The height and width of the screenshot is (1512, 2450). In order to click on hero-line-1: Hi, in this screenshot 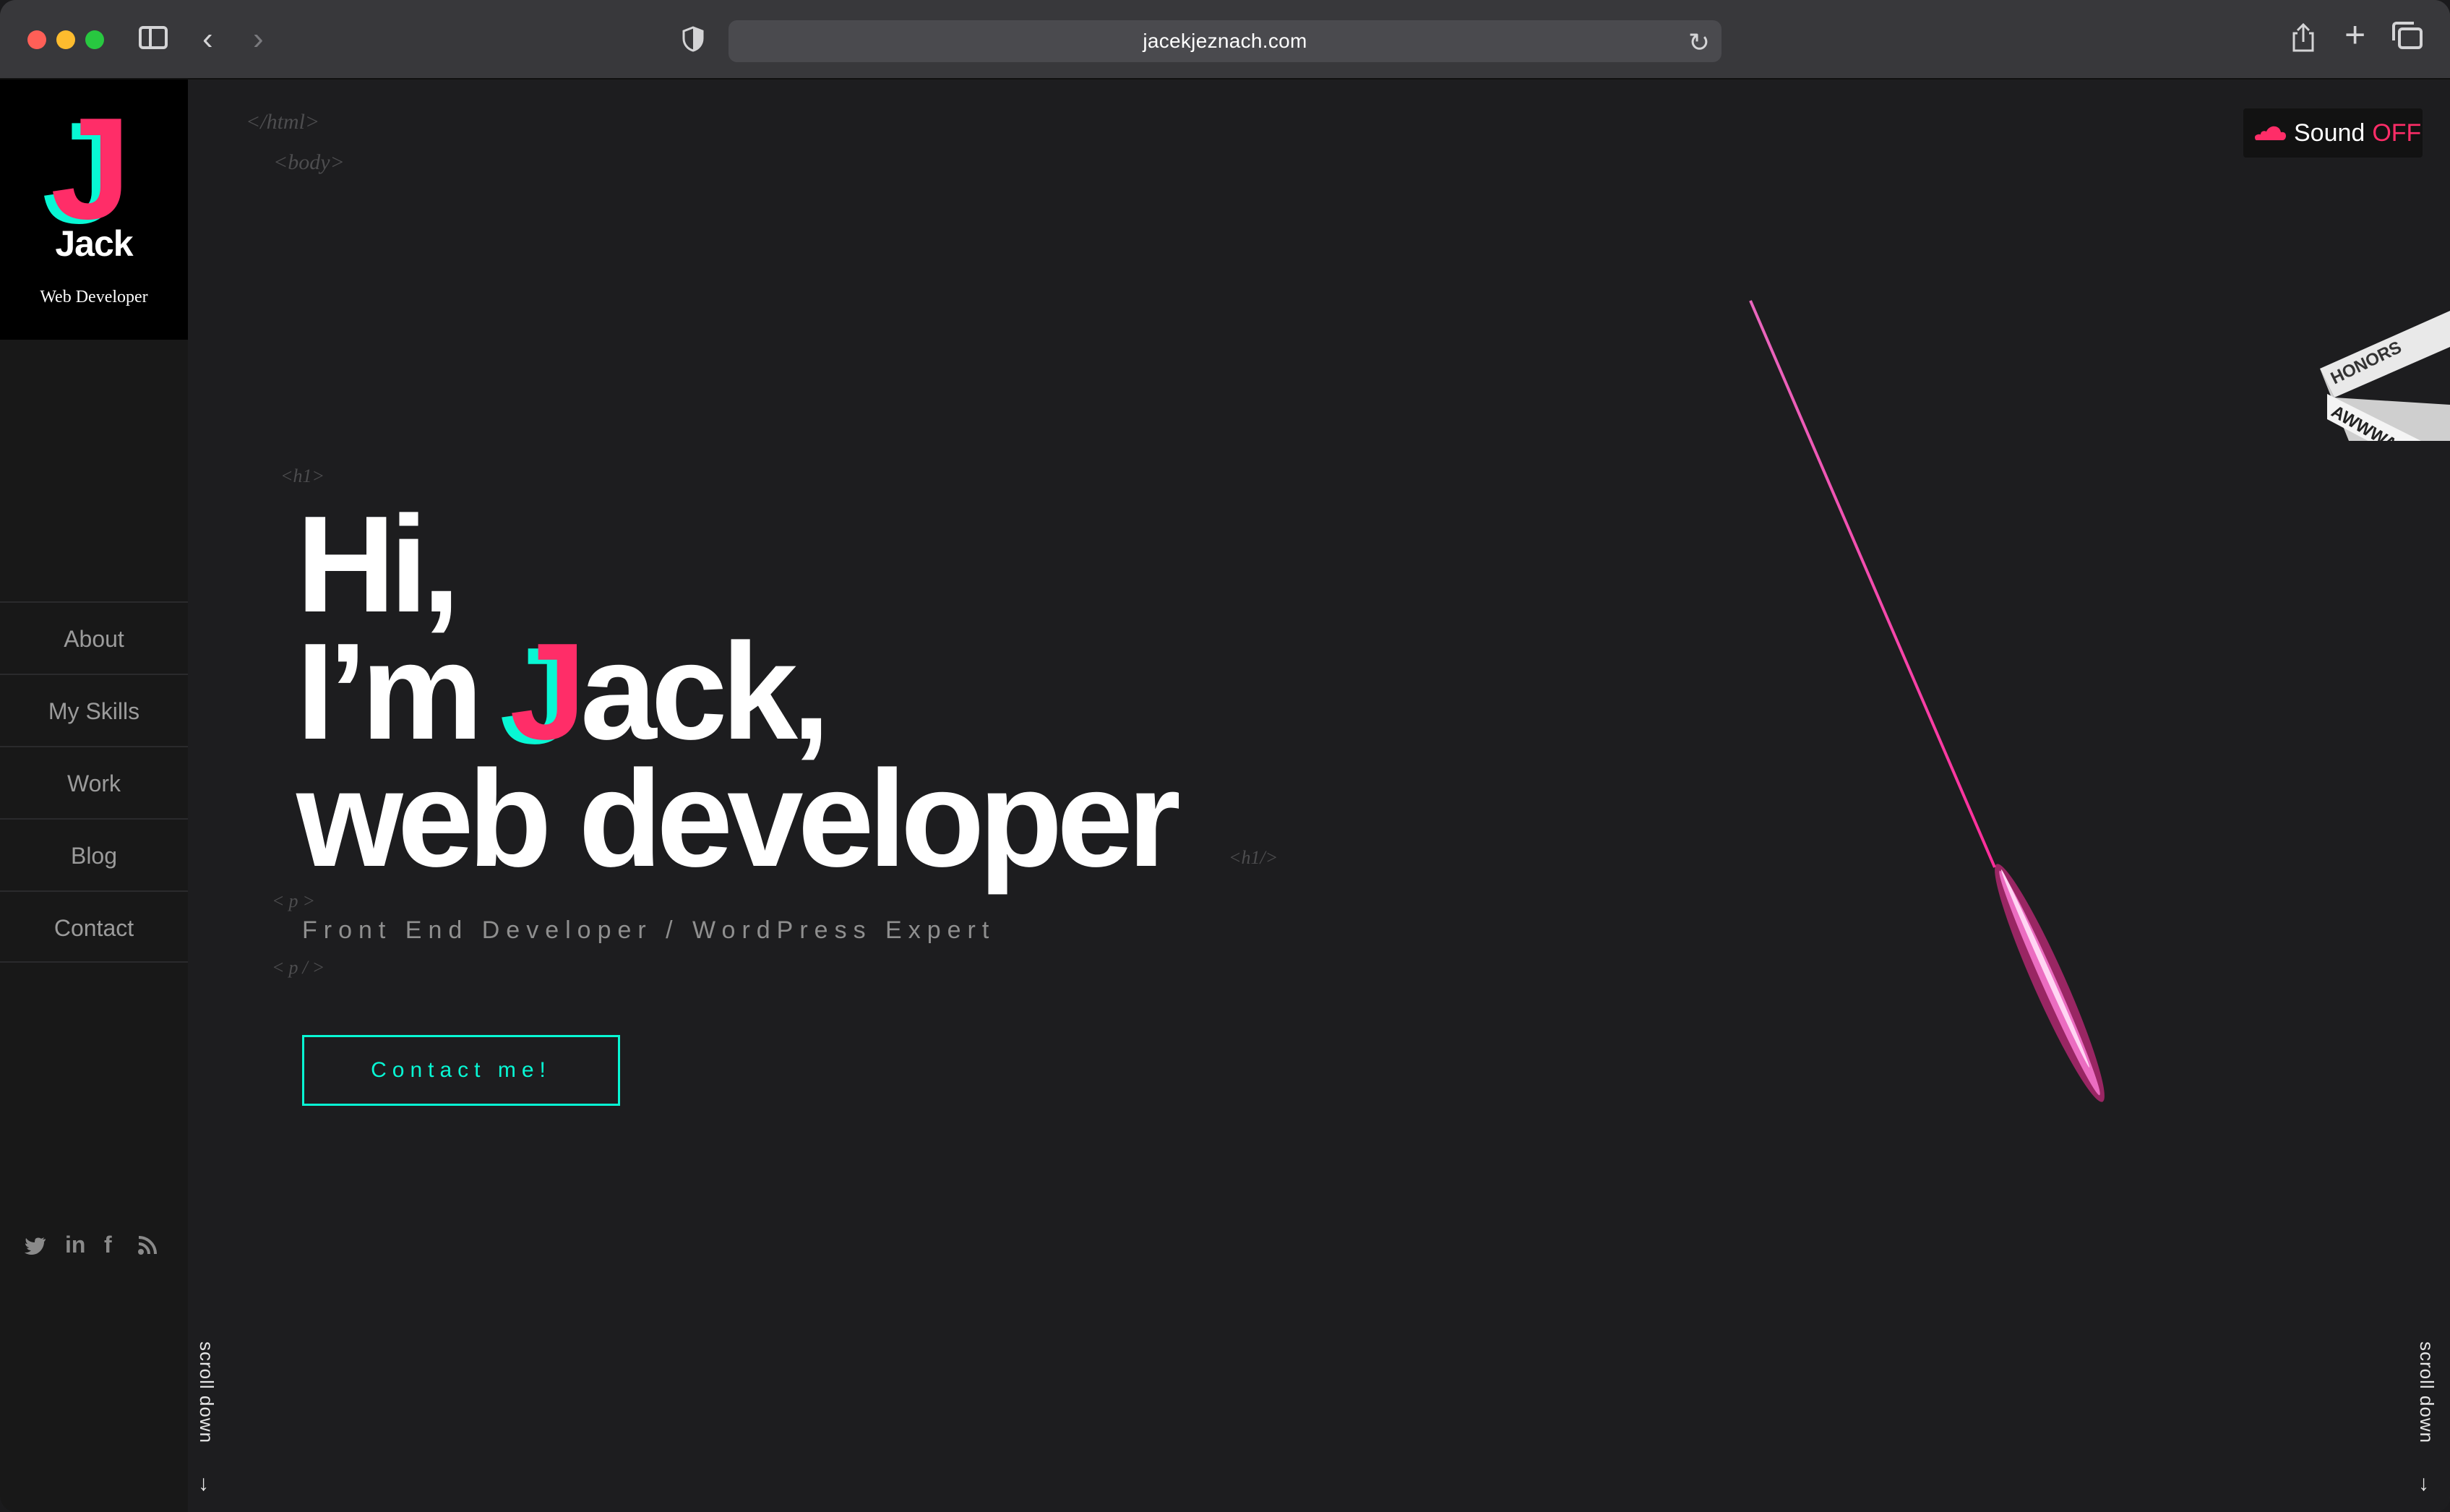, I will do `click(378, 564)`.